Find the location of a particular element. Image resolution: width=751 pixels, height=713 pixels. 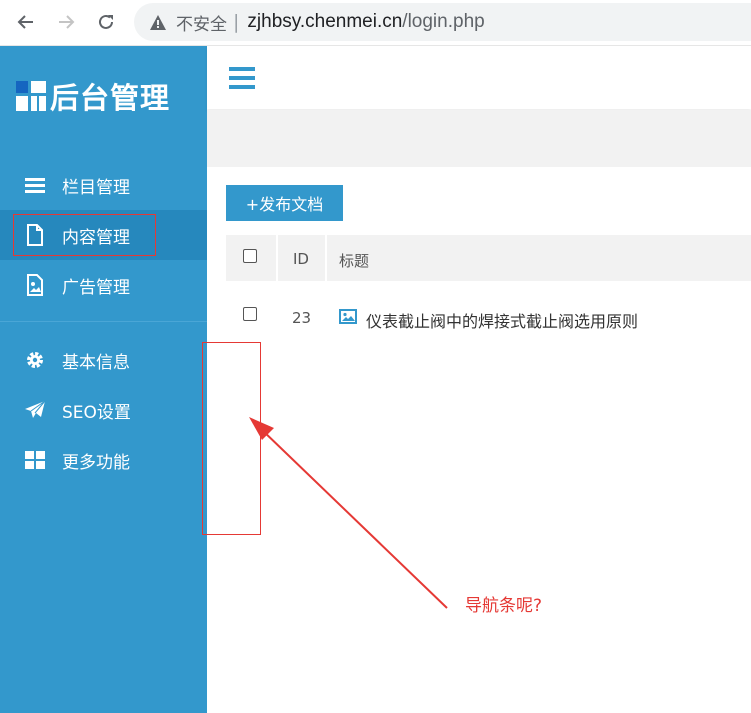

breadcrumb-area is located at coordinates (479, 138).